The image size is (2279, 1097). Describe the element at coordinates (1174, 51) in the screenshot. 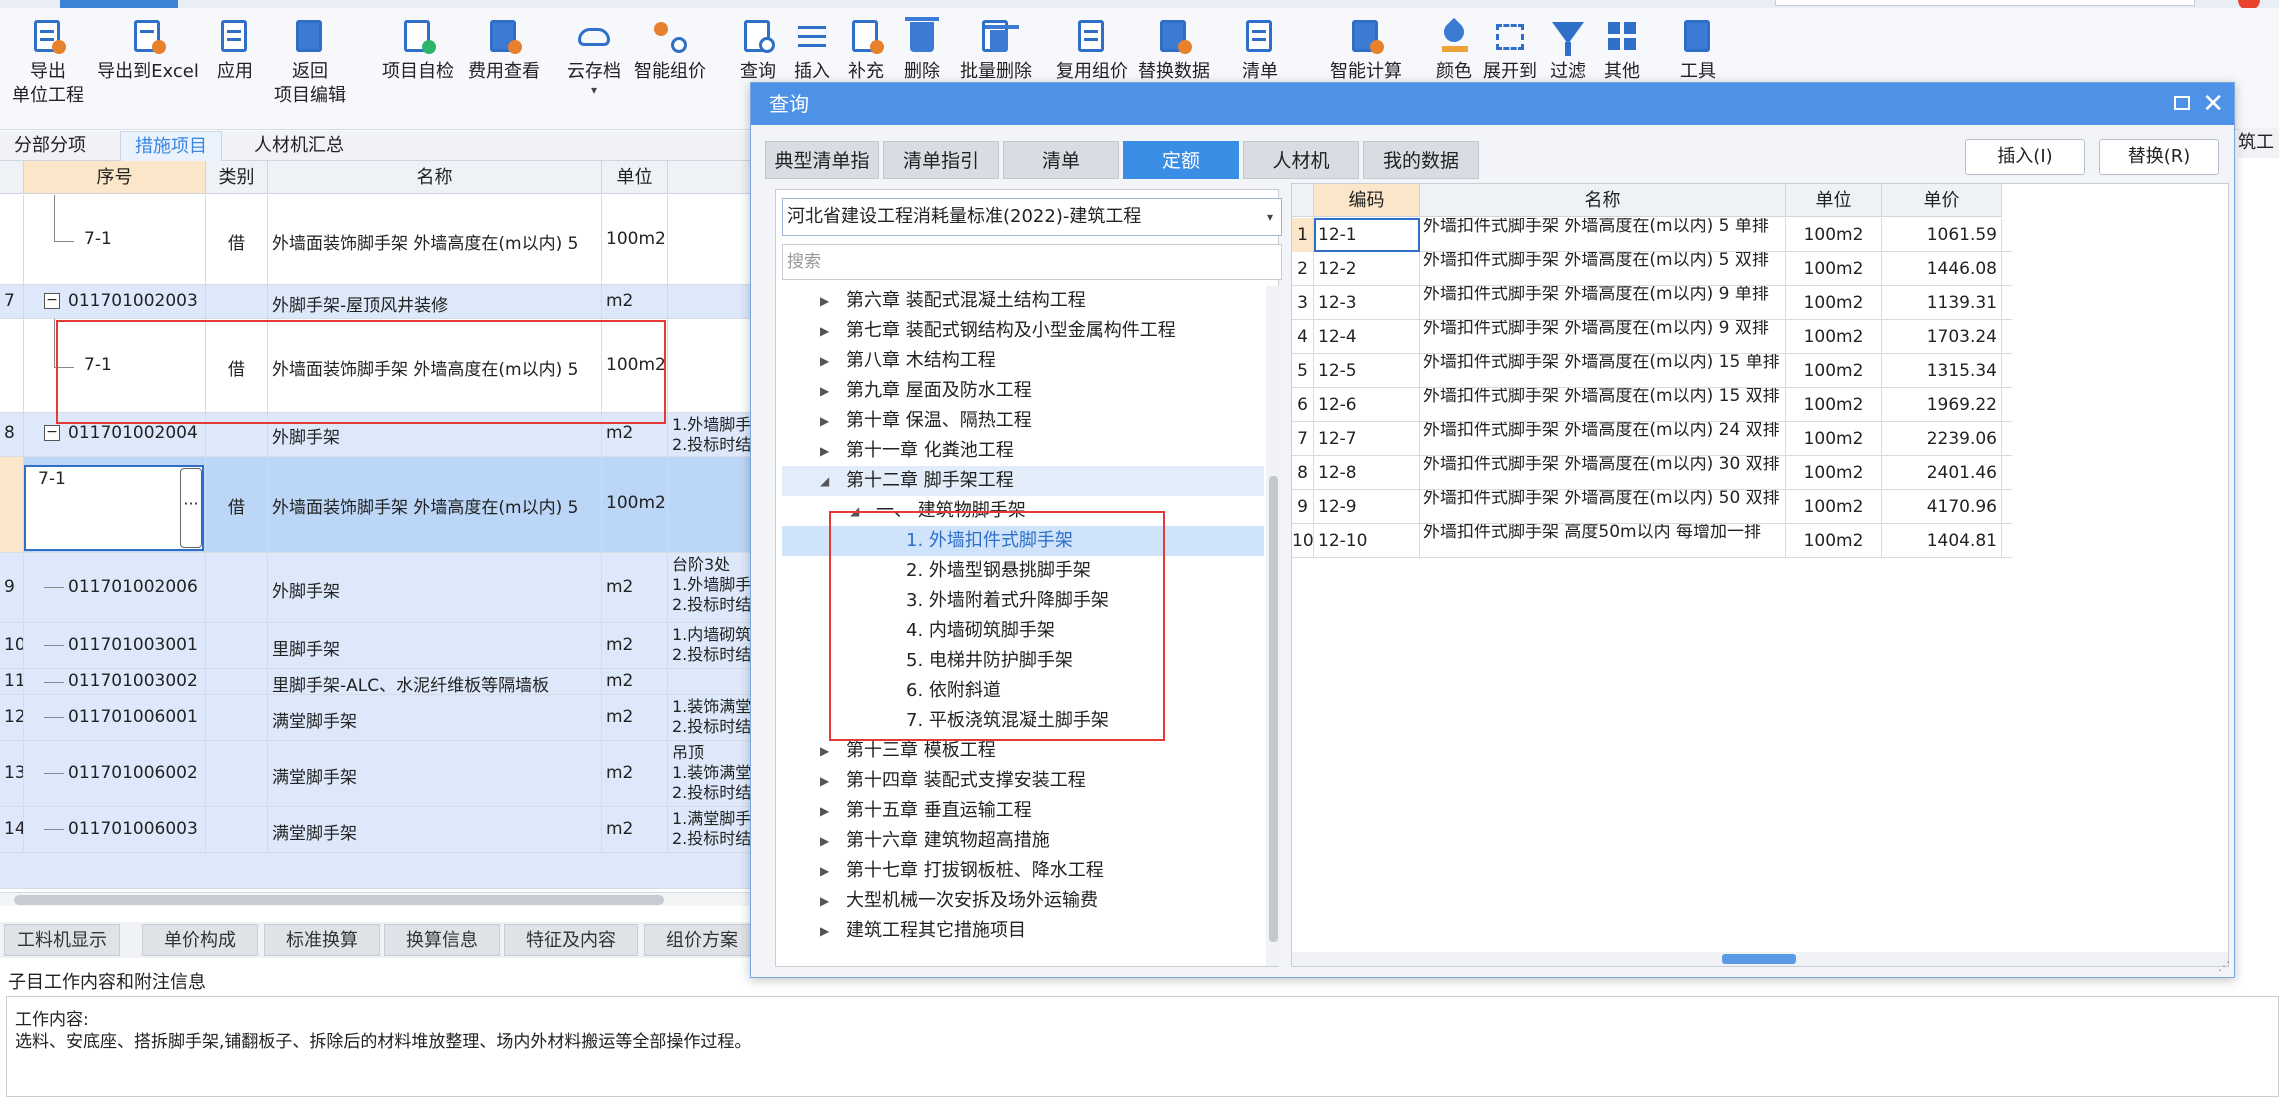

I see `replace-data-button: 替换数据` at that location.